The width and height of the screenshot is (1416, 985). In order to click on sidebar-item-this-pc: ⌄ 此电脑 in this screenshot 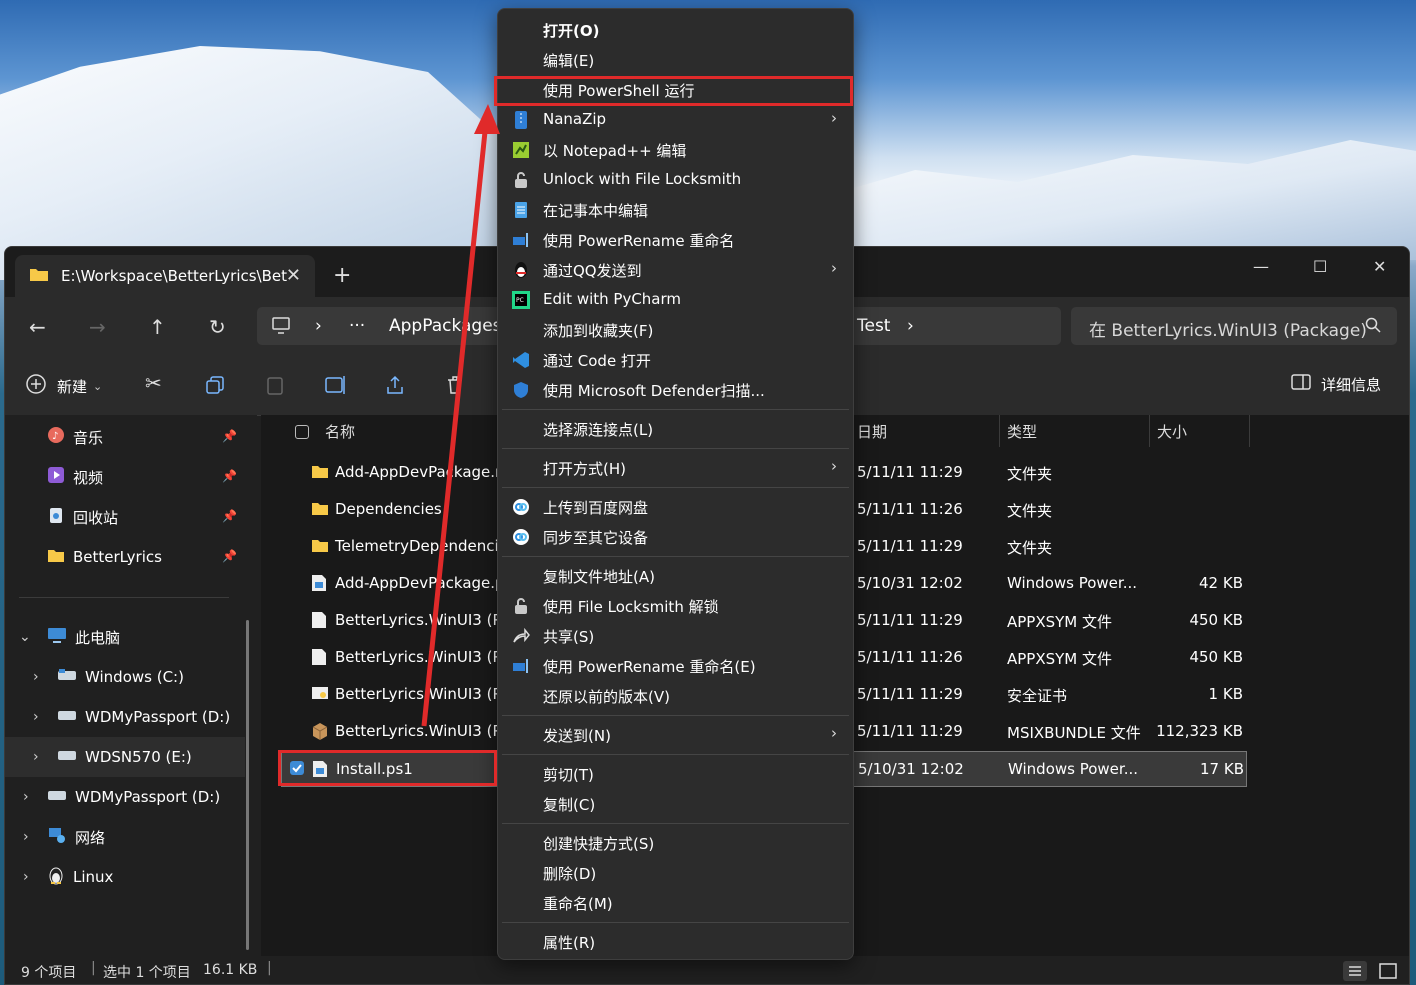, I will do `click(125, 637)`.